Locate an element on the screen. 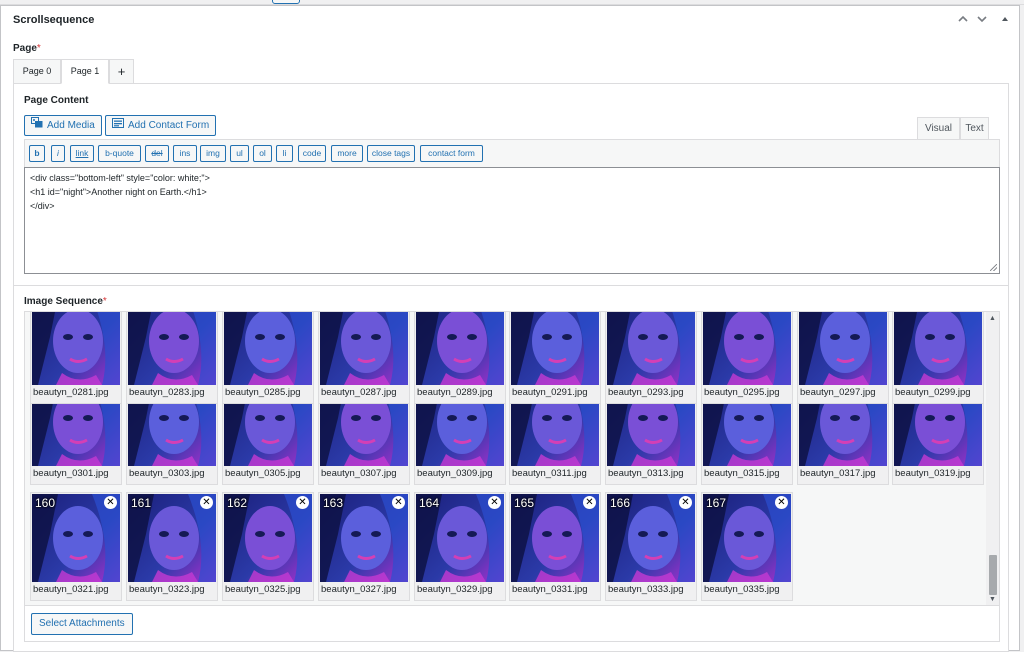  thumbnail-filename: beautyn_0317.jpg is located at coordinates (838, 473).